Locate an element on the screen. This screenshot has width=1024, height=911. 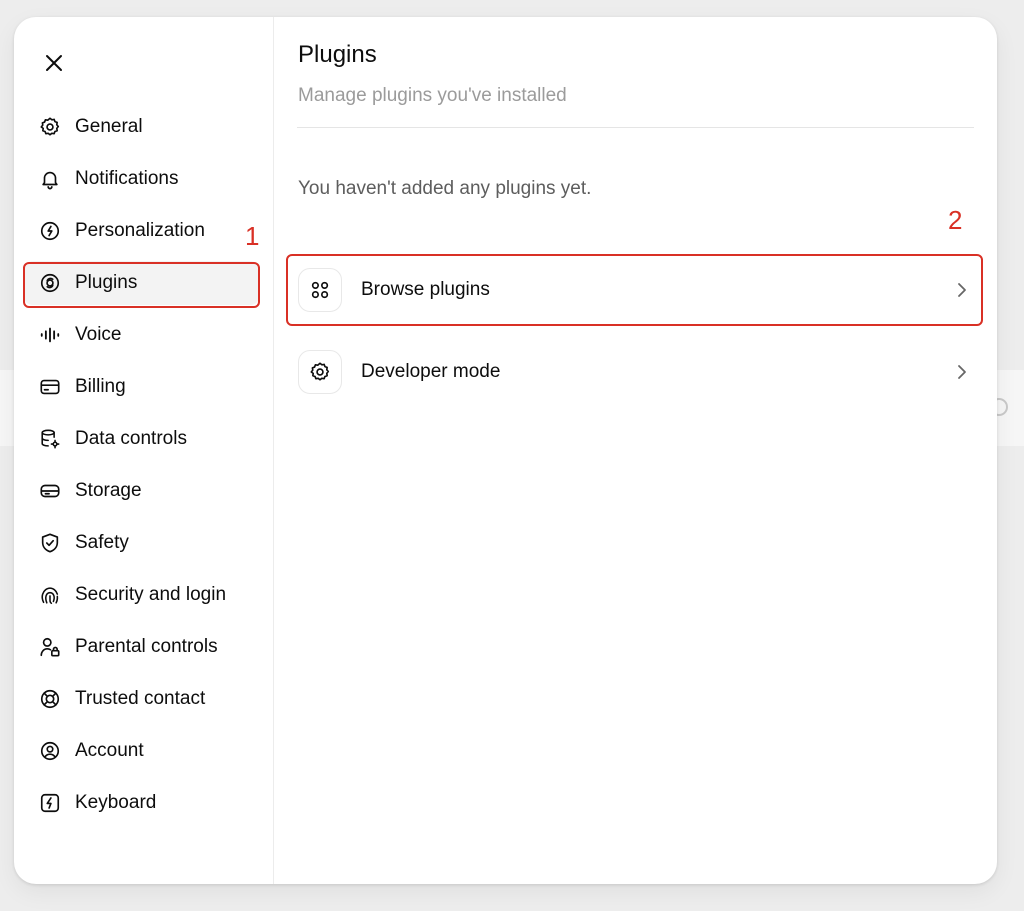
bell-icon is located at coordinates (50, 179).